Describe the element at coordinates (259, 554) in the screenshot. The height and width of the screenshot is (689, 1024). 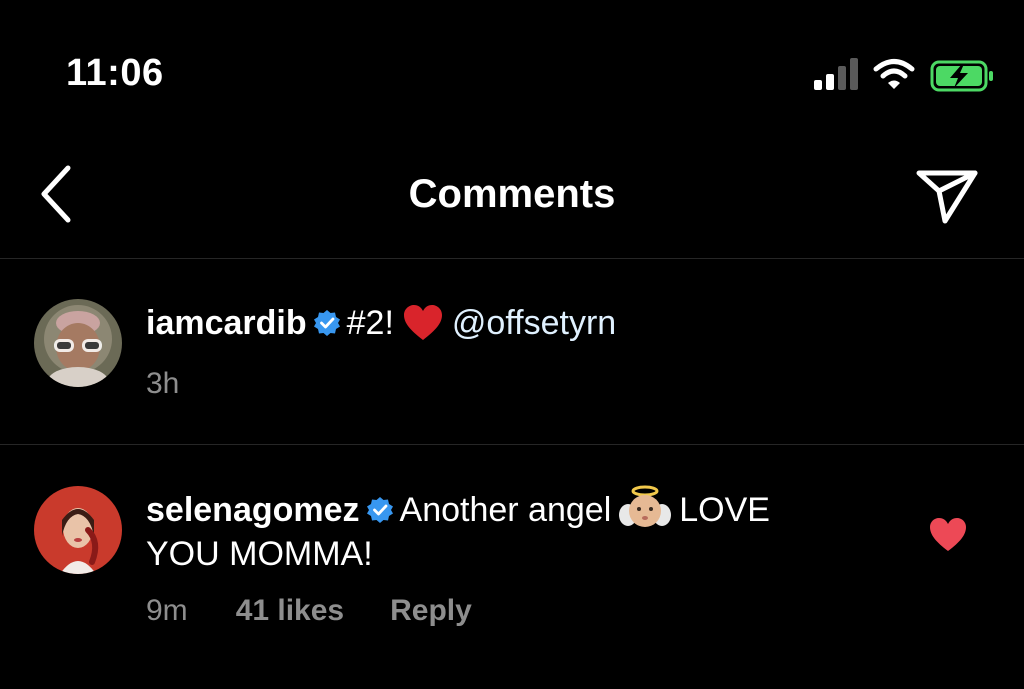
I see `comment-body-line2: YOU MOMMA!` at that location.